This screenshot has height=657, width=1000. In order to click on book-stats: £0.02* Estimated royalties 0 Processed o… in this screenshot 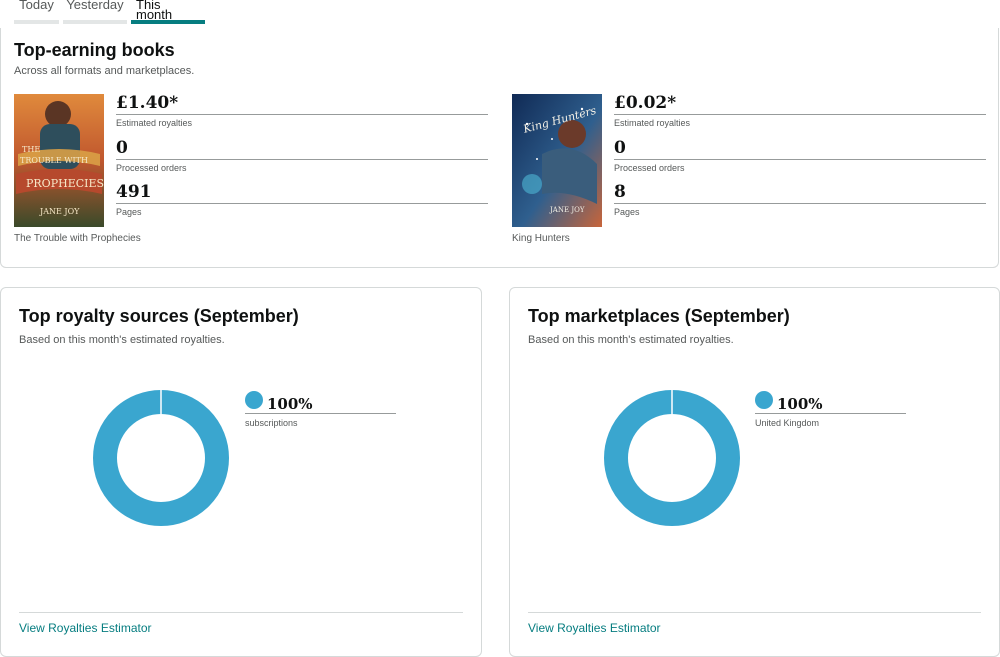, I will do `click(800, 161)`.